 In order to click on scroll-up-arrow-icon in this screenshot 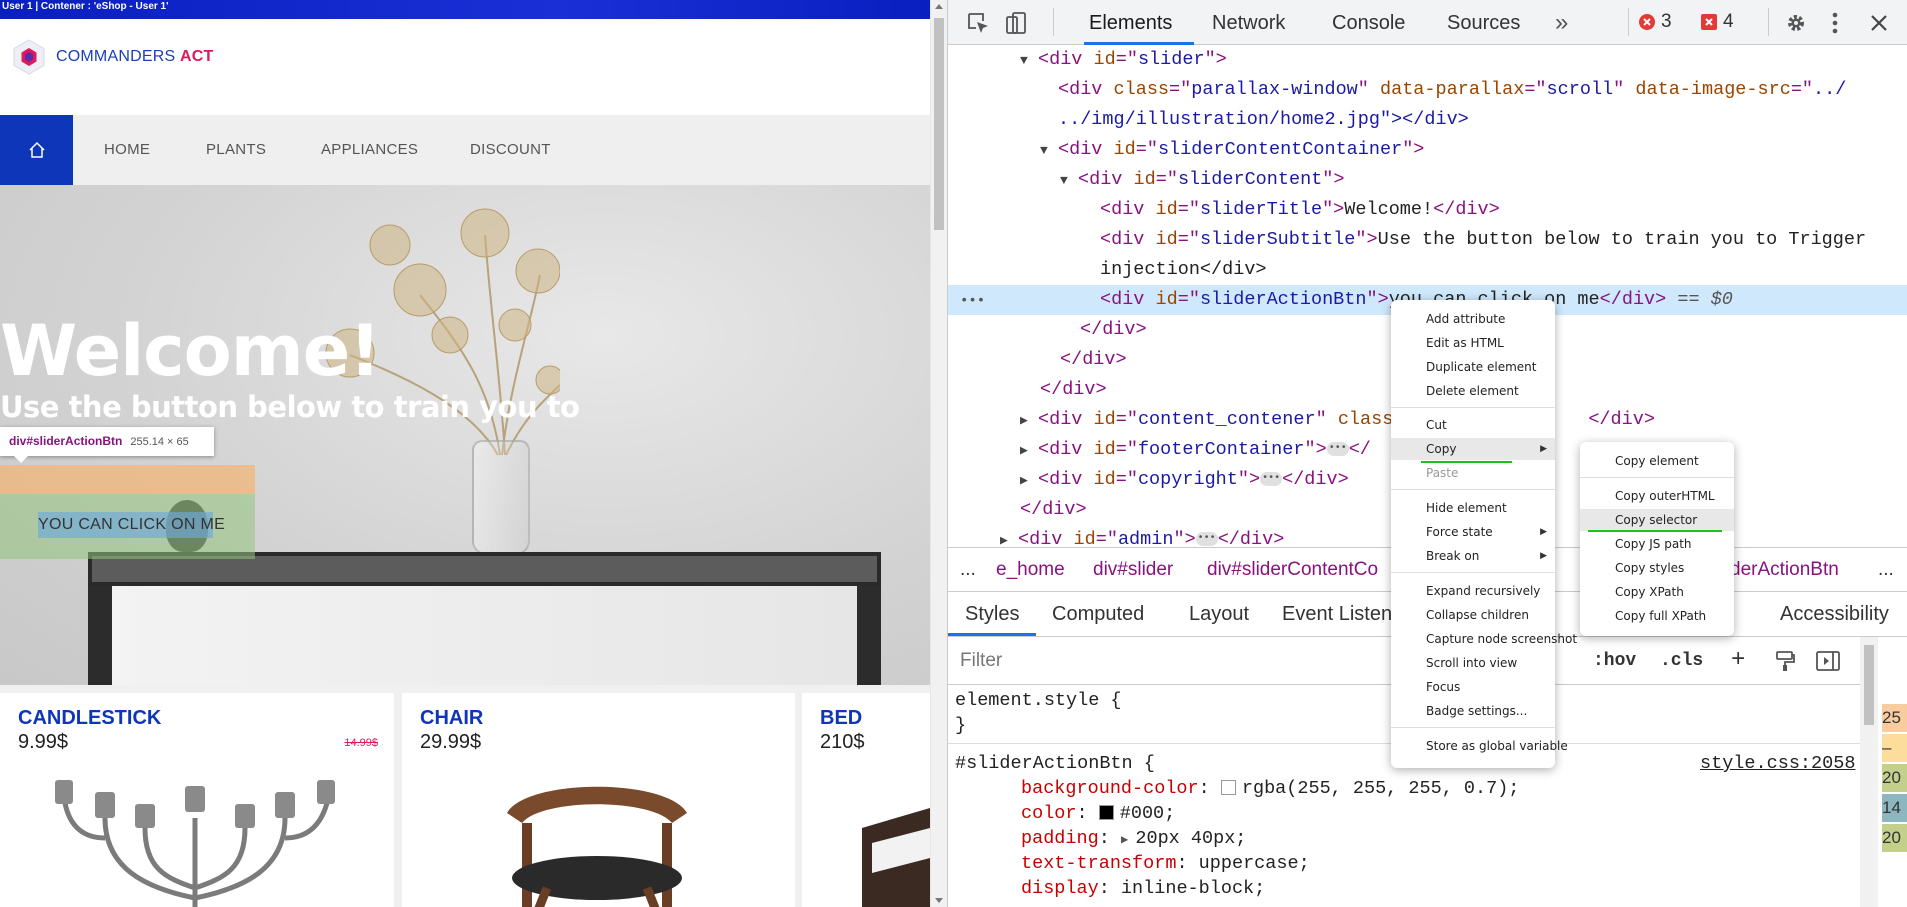, I will do `click(939, 6)`.